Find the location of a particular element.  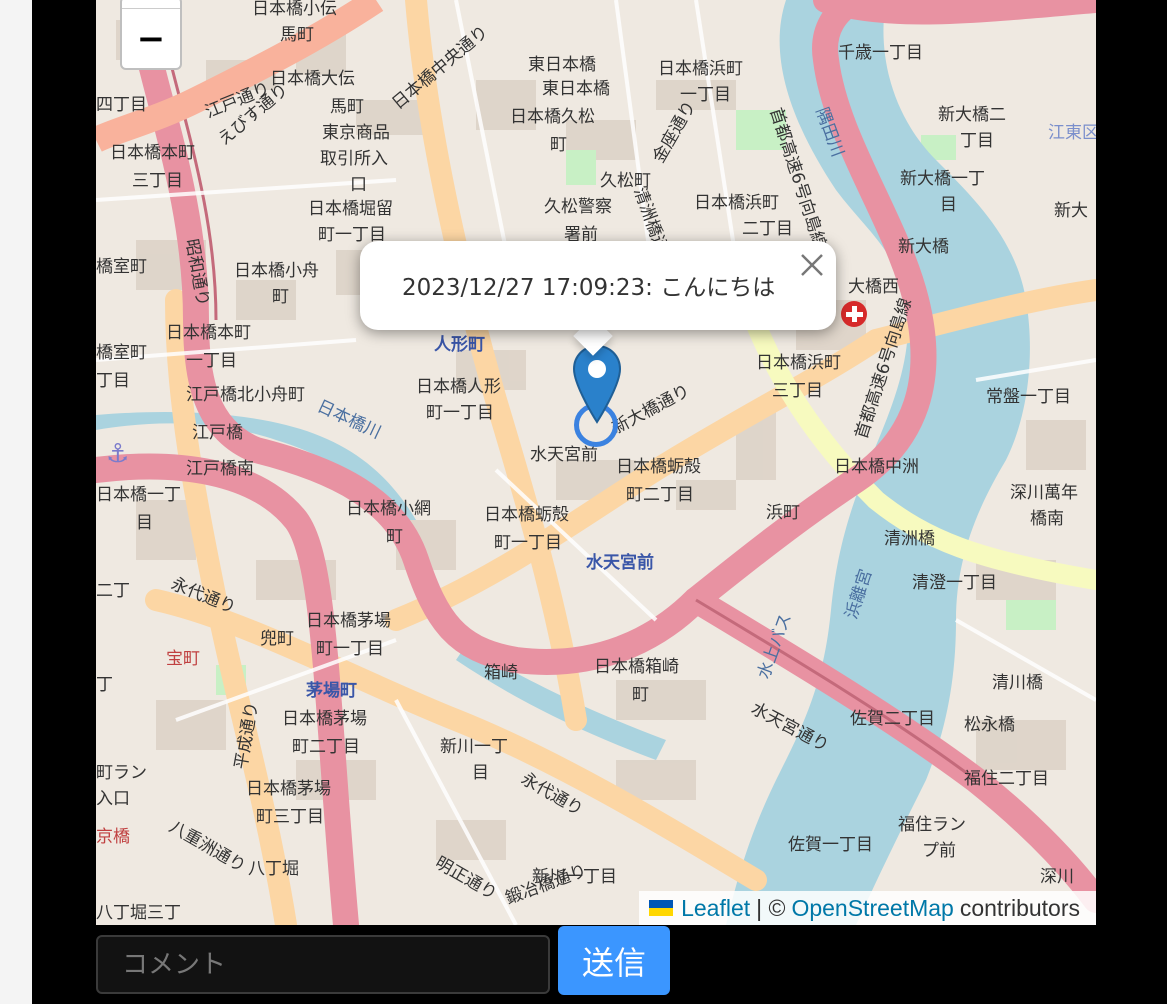

popup-message: 2023/12/27 17:09:23: こんにちは is located at coordinates (589, 288).